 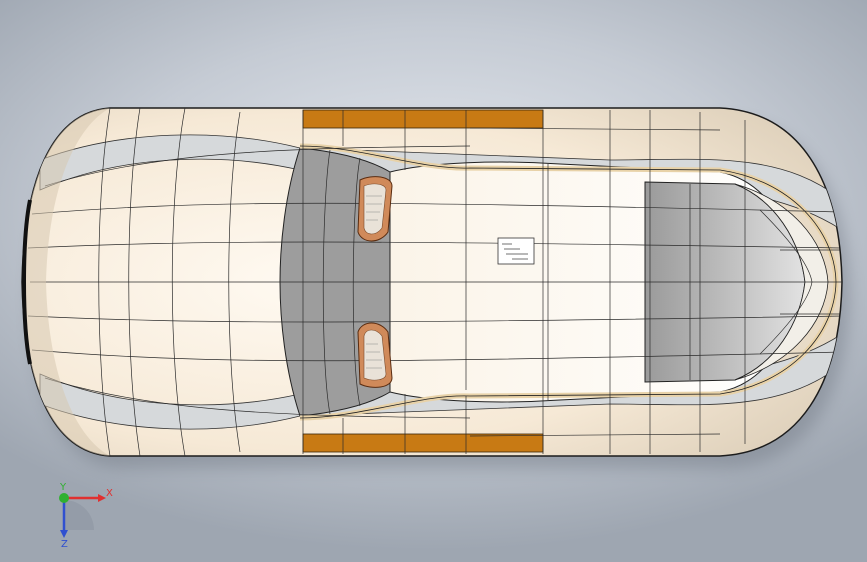 What do you see at coordinates (64, 498) in the screenshot?
I see `y-axis-dot` at bounding box center [64, 498].